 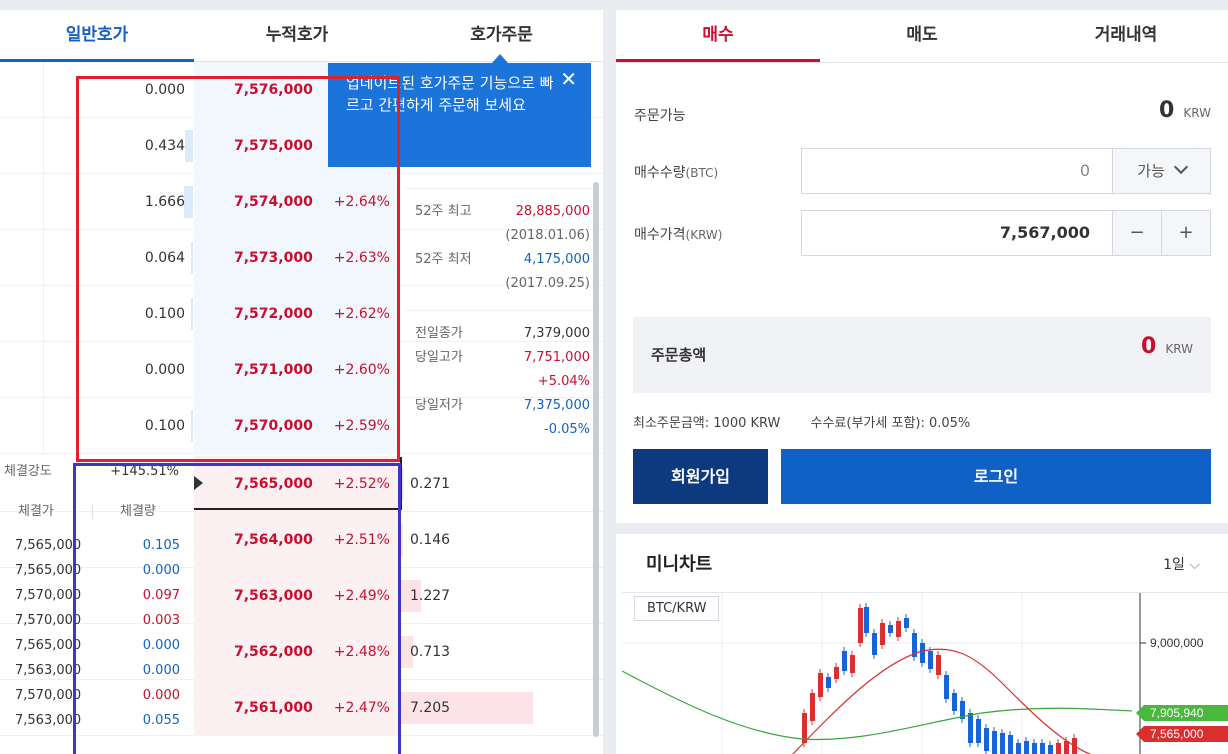 What do you see at coordinates (596, 459) in the screenshot?
I see `orderbook-scrollbar` at bounding box center [596, 459].